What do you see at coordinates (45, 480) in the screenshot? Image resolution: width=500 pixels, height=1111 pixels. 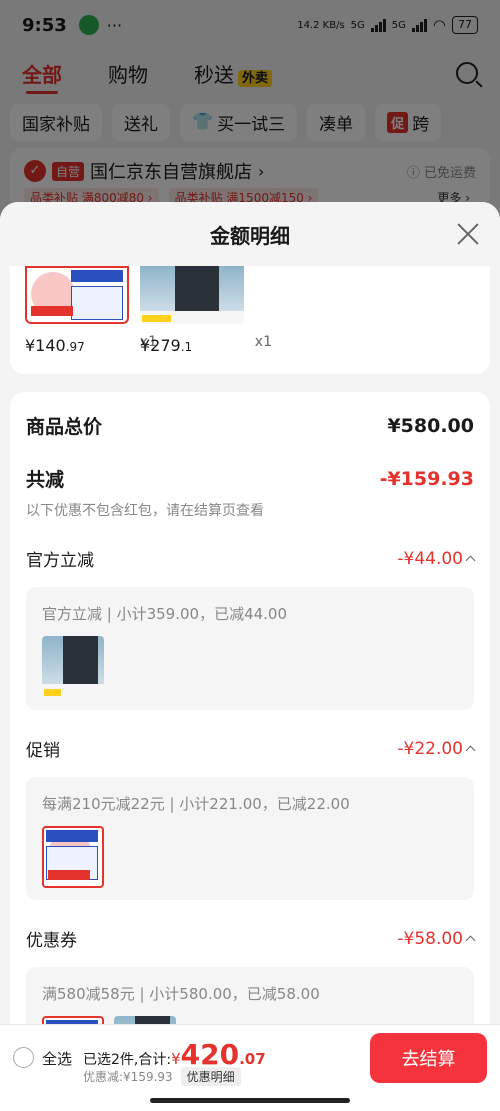 I see `total-reduce-label: 共减` at bounding box center [45, 480].